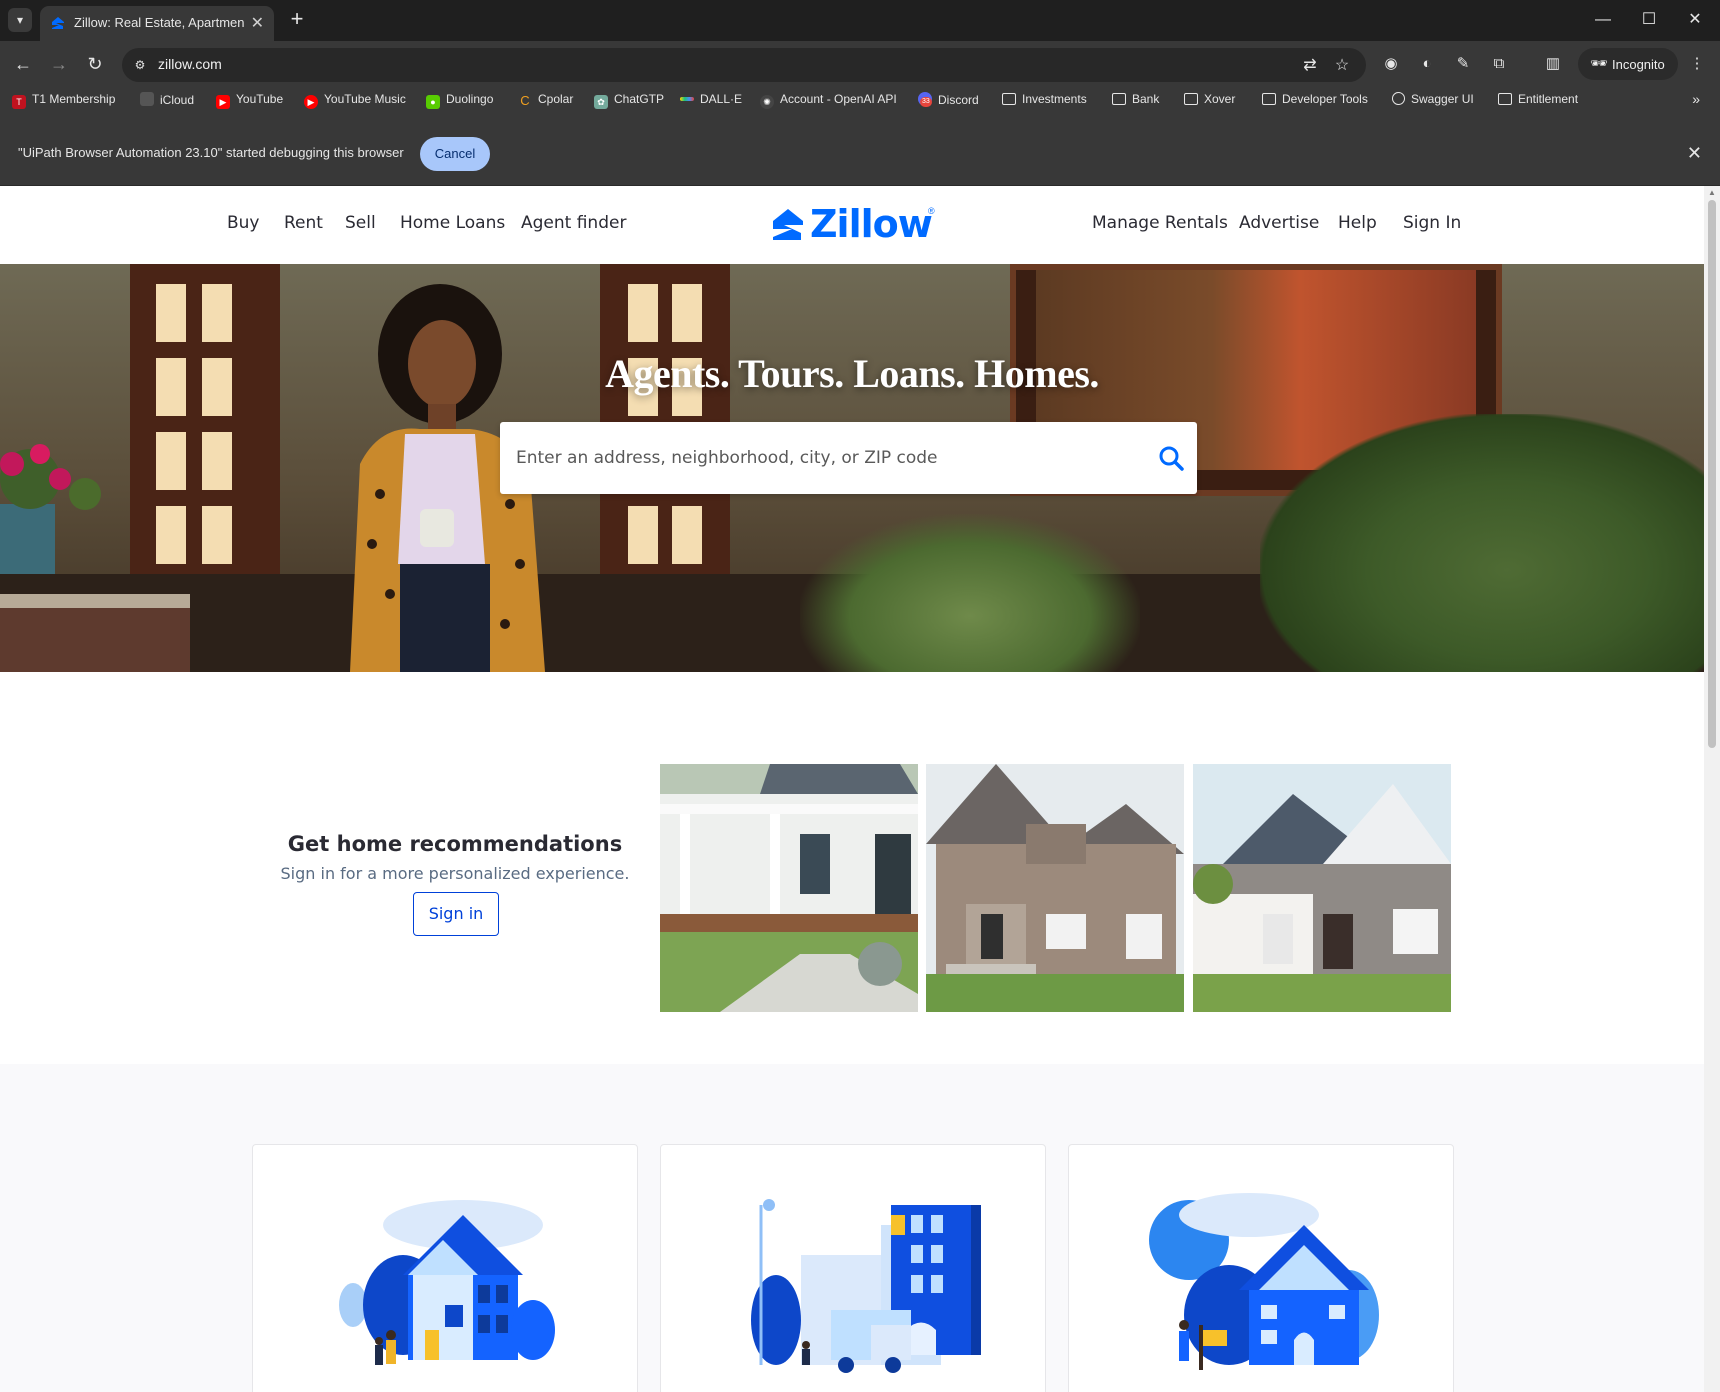 The width and height of the screenshot is (1720, 1392). What do you see at coordinates (852, 373) in the screenshot?
I see `hero-title: Agents. Tours. Loans. Homes.` at bounding box center [852, 373].